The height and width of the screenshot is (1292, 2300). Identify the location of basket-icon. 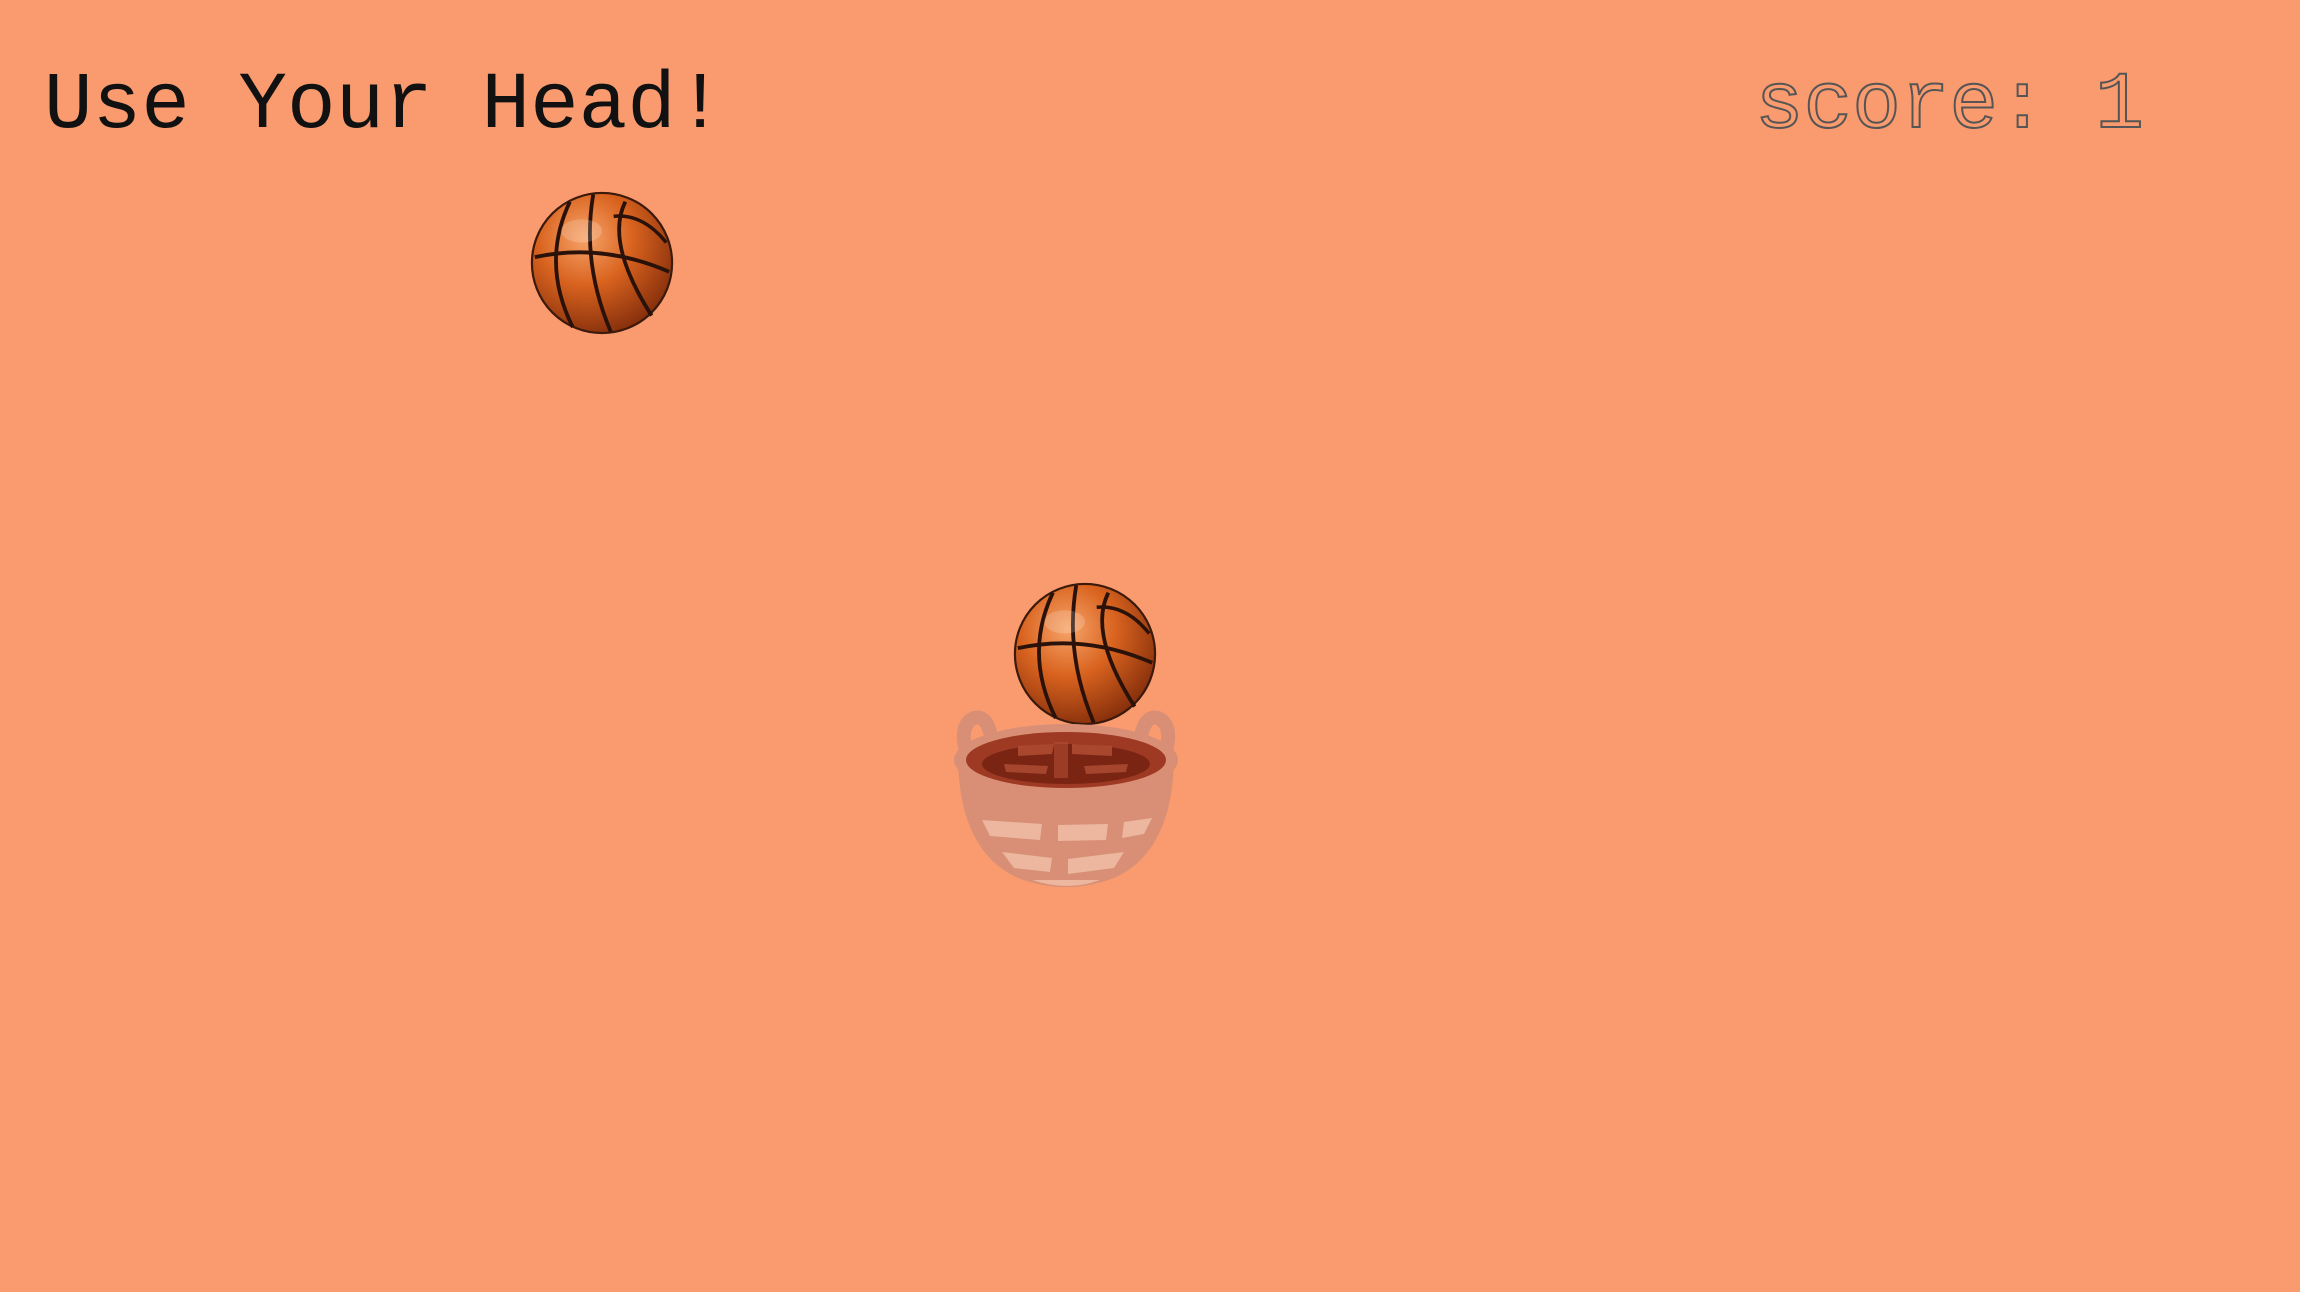
(1066, 795).